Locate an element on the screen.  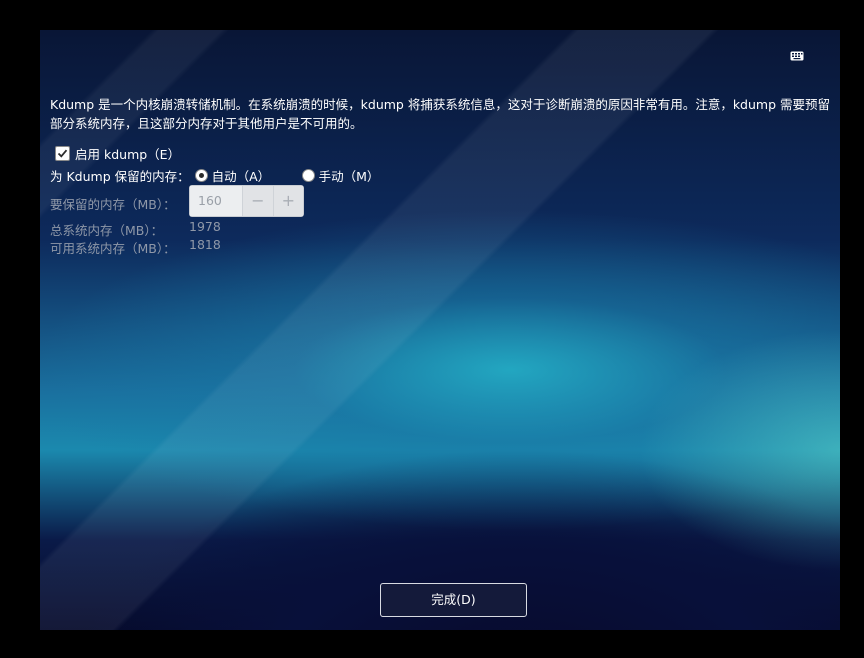
enable-kdump-row: 启用 kdump（E） is located at coordinates (115, 153).